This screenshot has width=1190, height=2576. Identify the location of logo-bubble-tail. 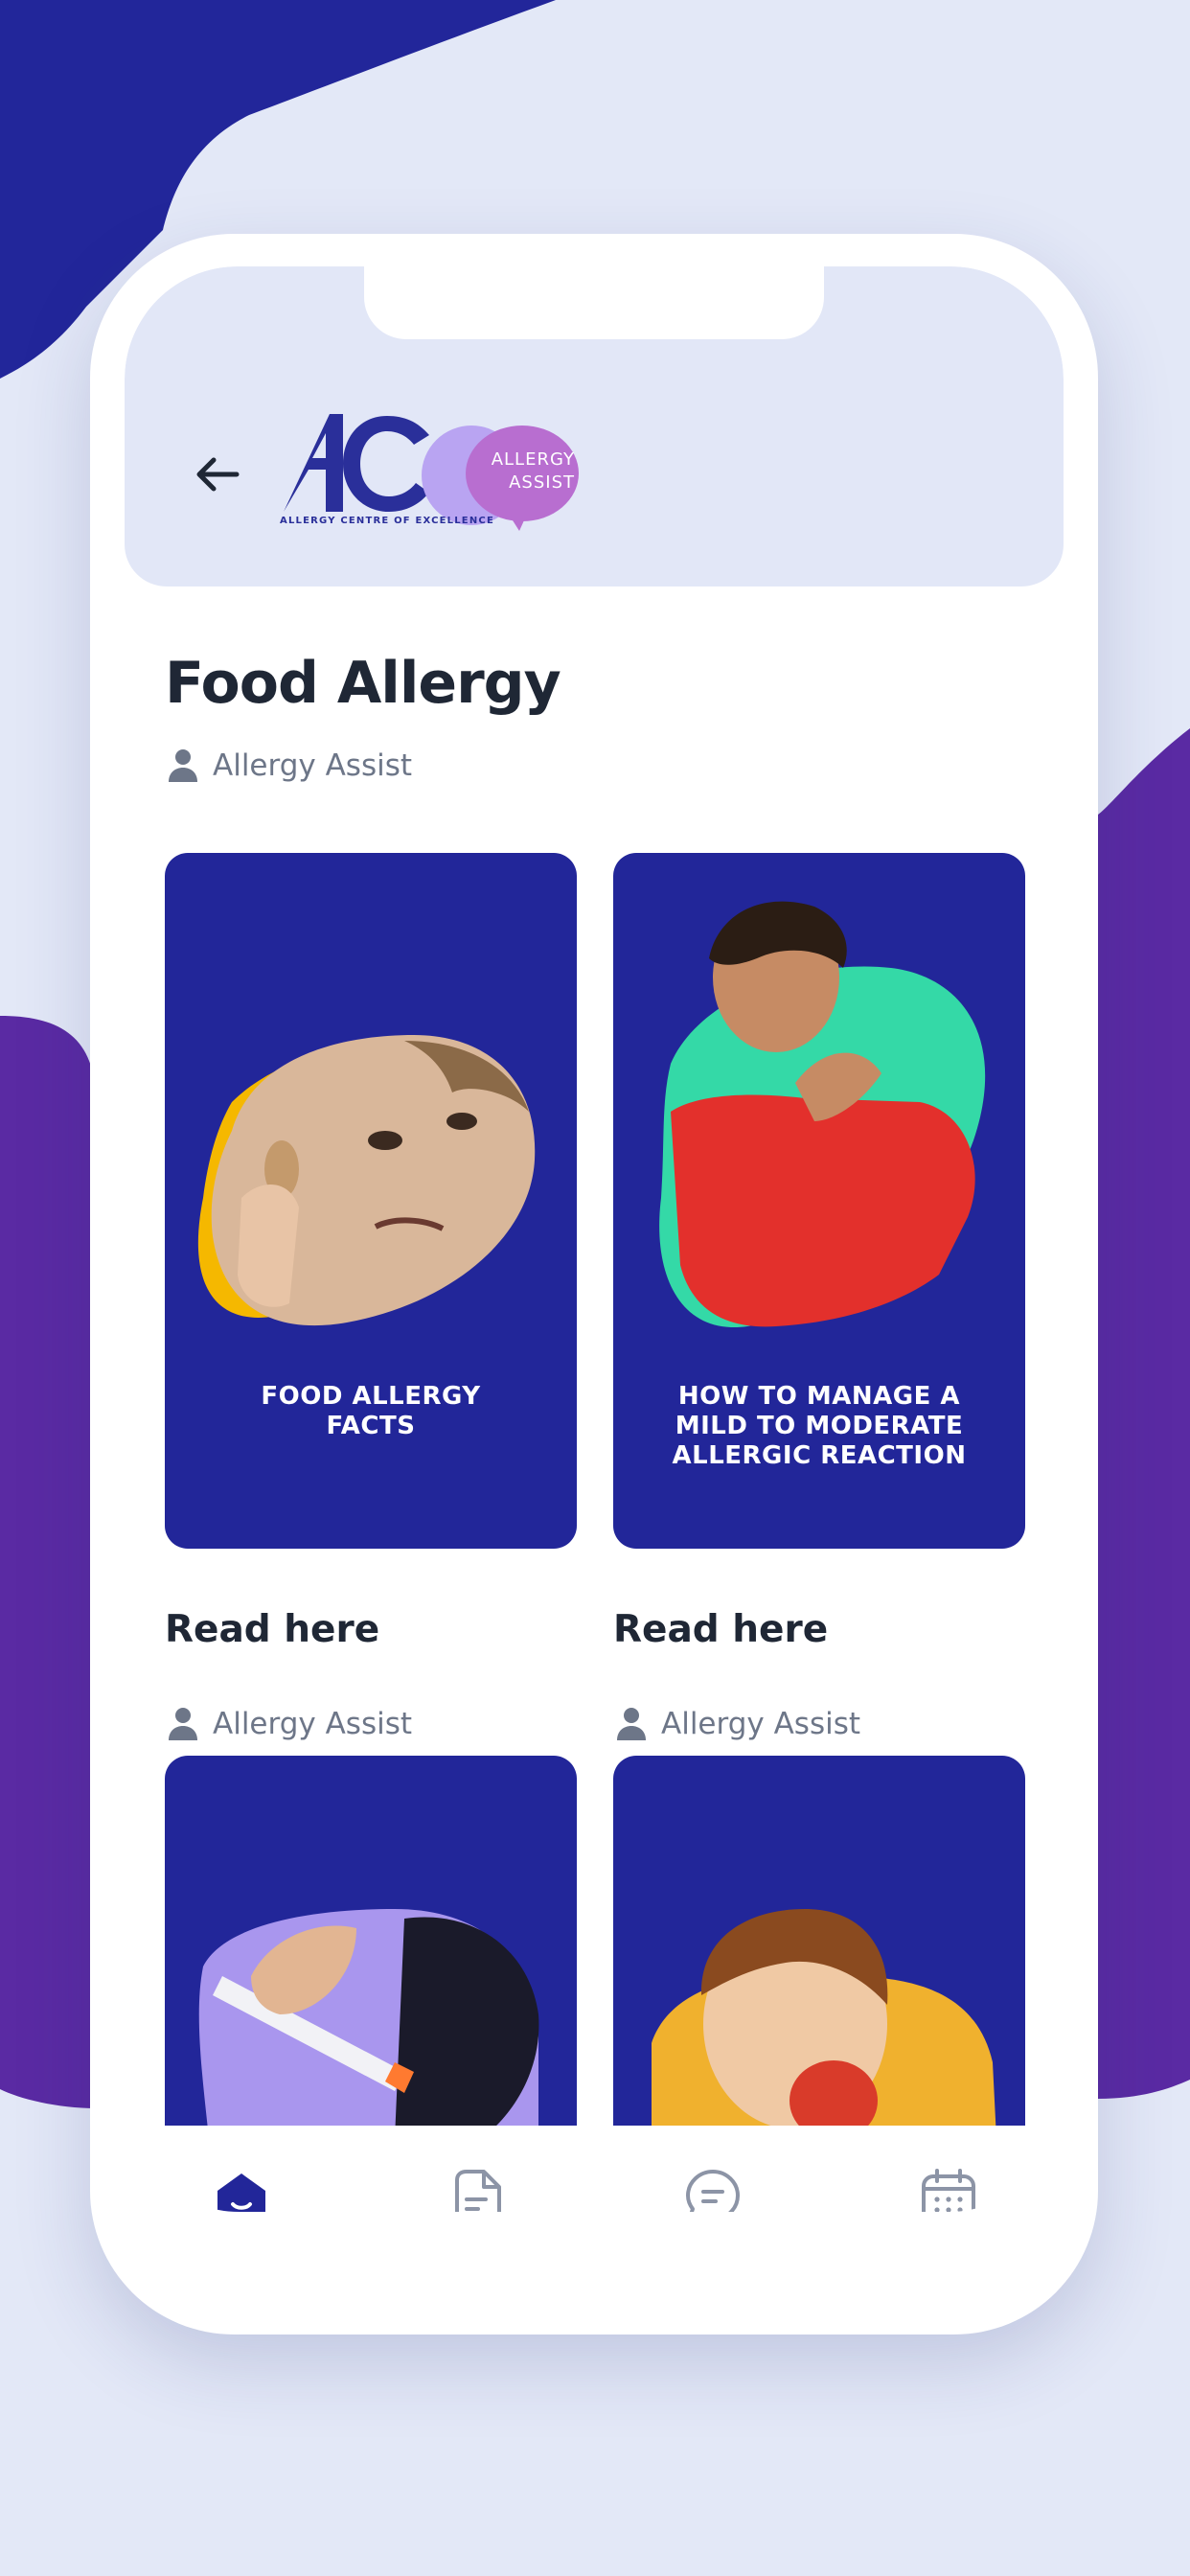
(517, 520).